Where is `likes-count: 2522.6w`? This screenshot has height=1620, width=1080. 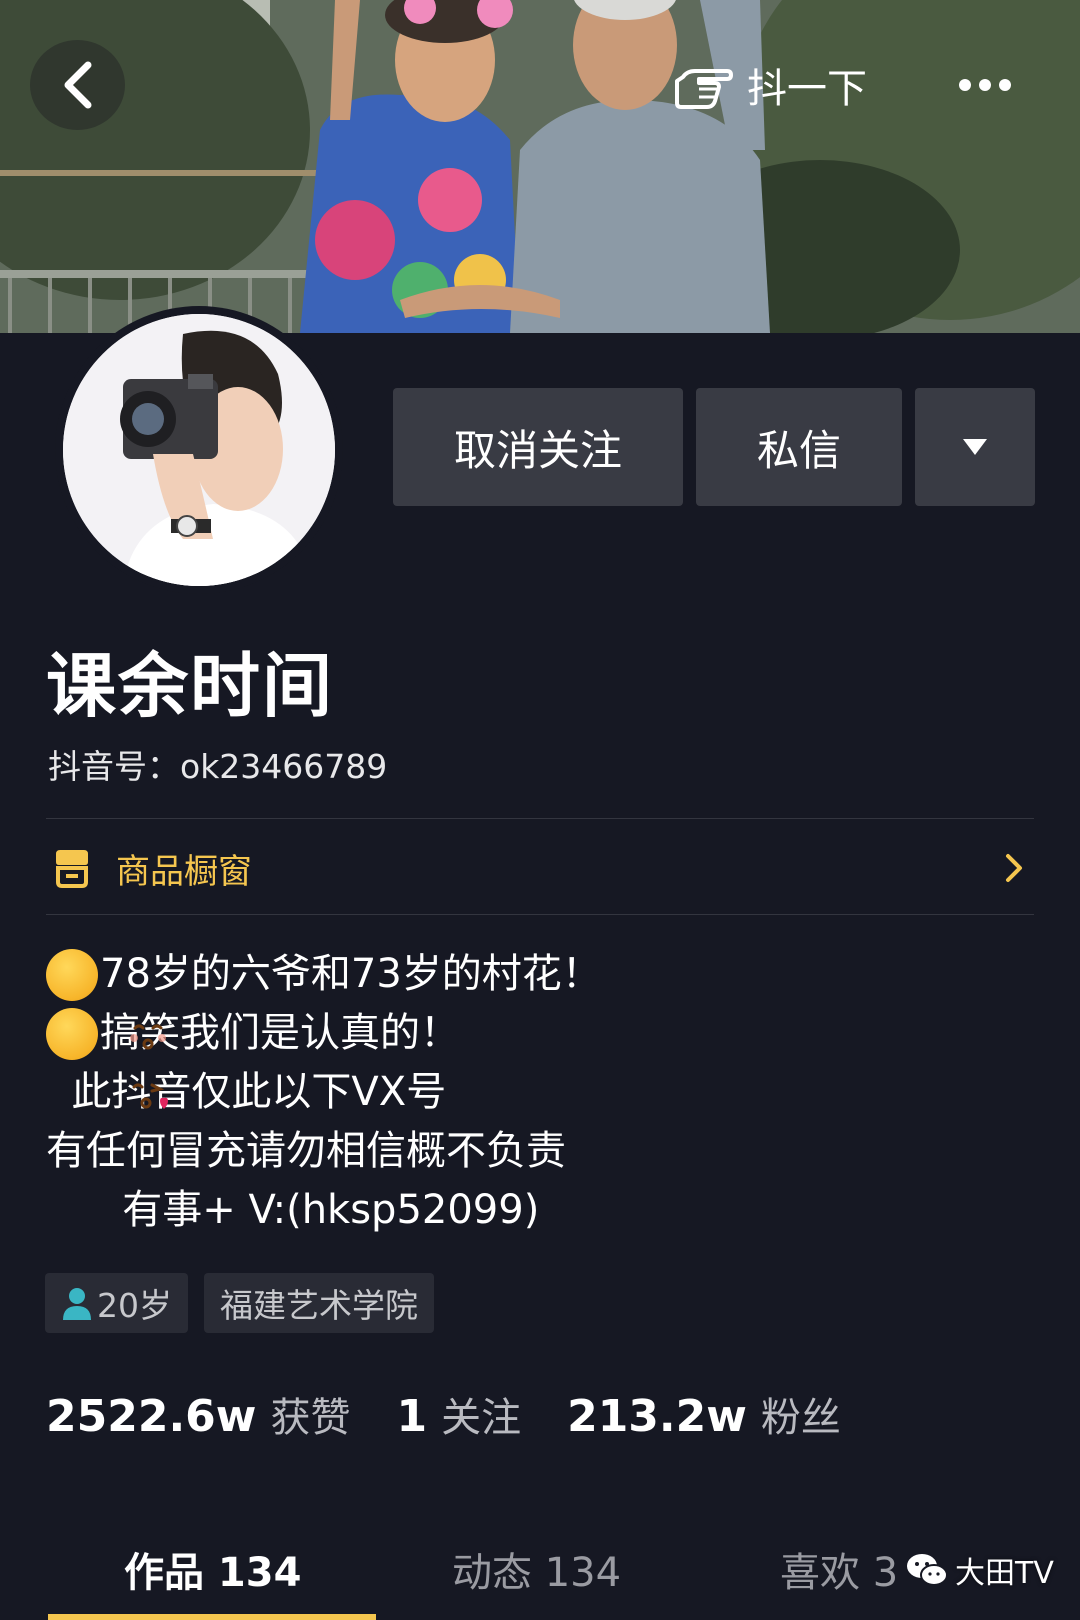 likes-count: 2522.6w is located at coordinates (151, 1416).